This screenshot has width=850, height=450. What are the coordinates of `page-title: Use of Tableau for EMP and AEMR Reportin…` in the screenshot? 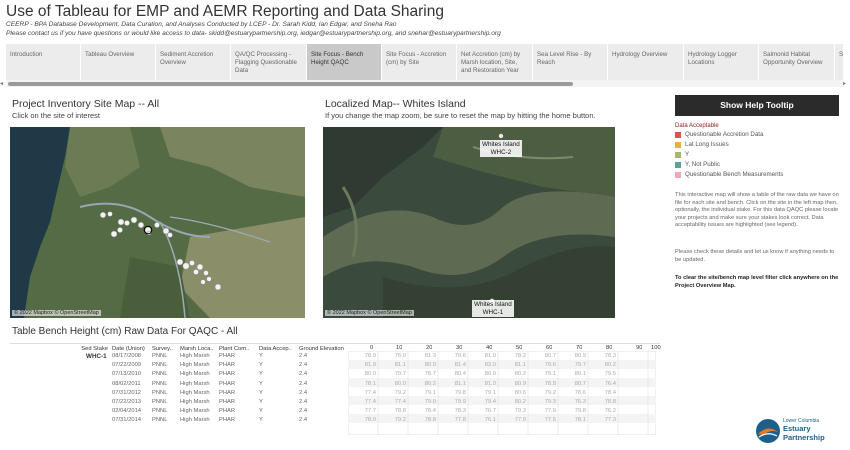 It's located at (225, 11).